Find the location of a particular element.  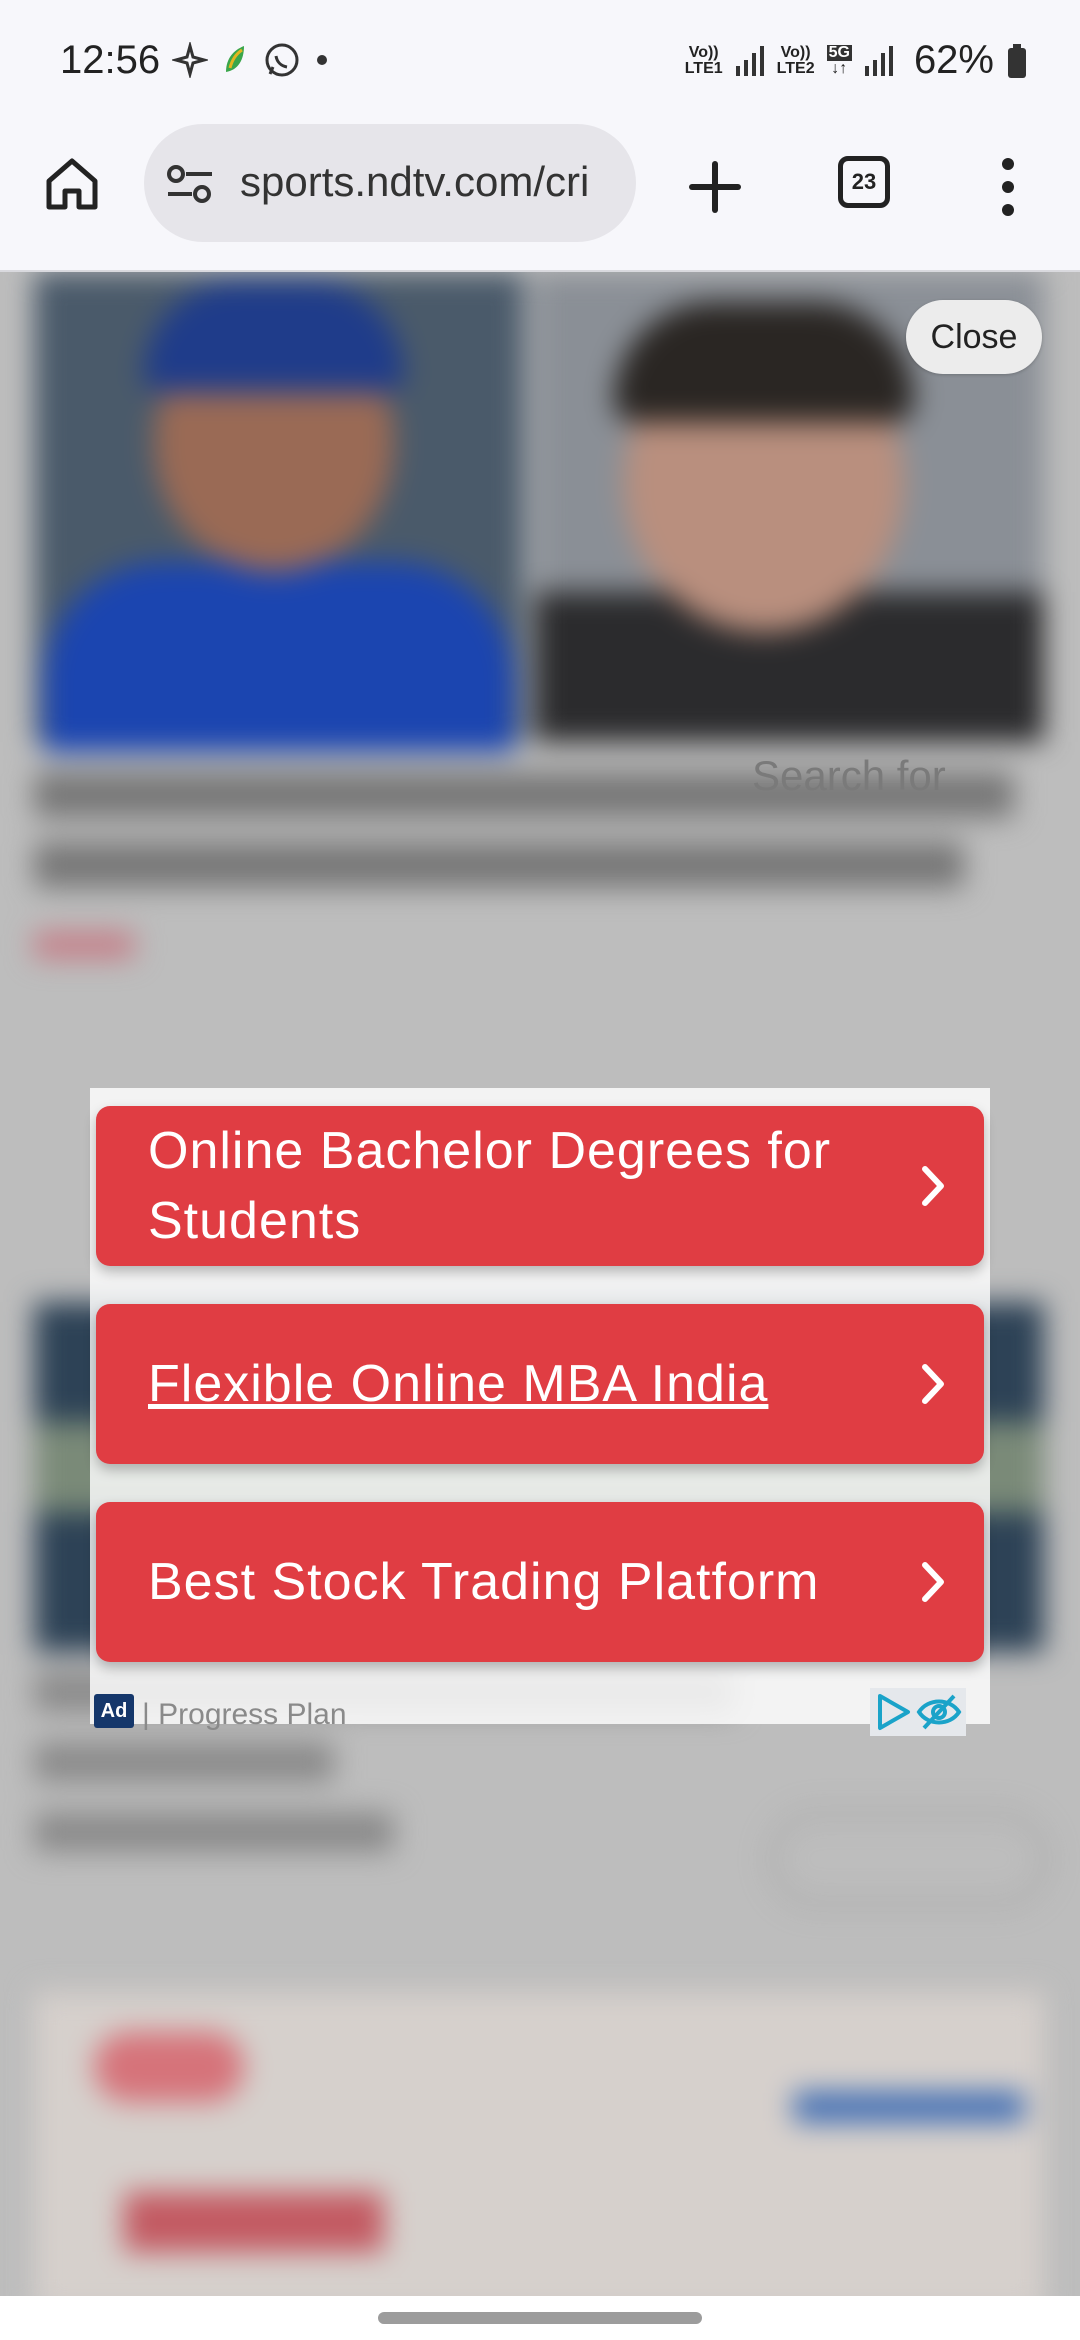

app-leaf-icon is located at coordinates (235, 59).